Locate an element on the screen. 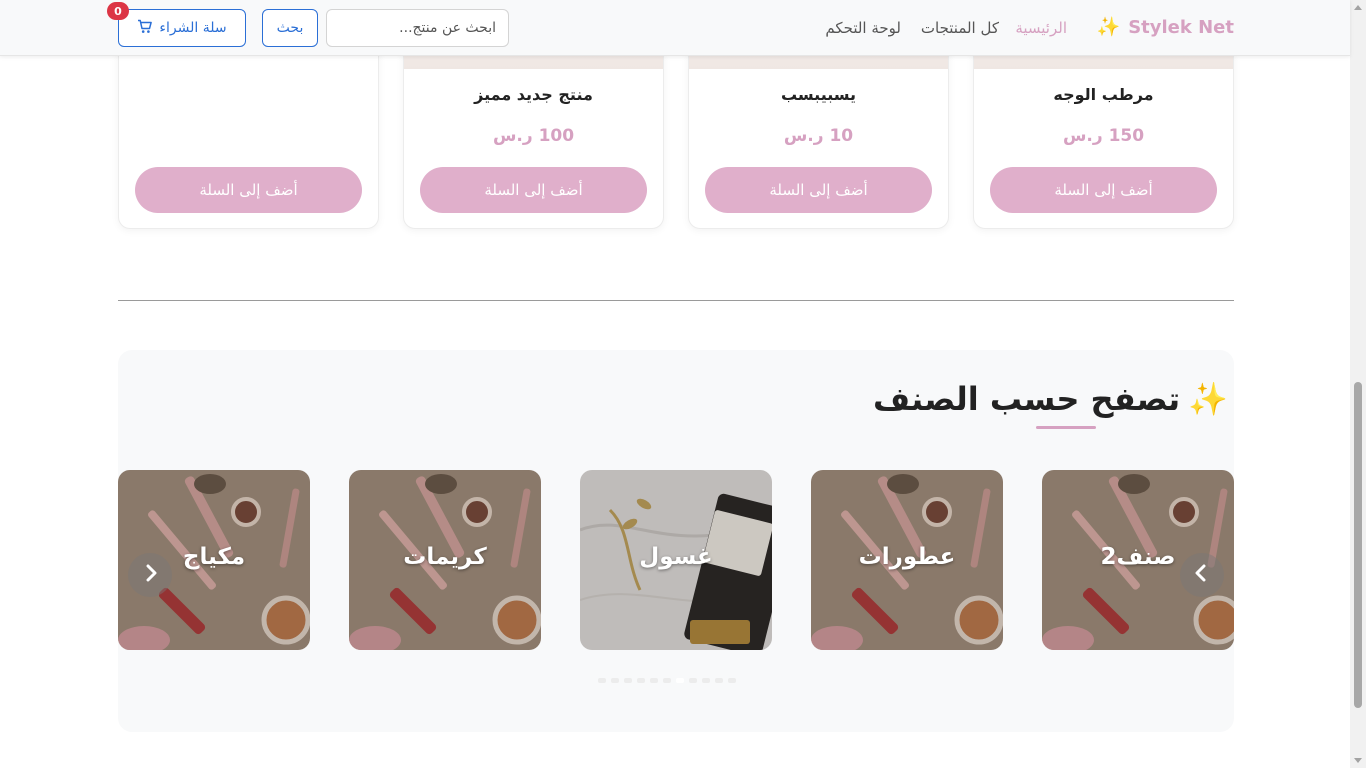 The image size is (1366, 768). product-name: منتج جديد مميز is located at coordinates (533, 94).